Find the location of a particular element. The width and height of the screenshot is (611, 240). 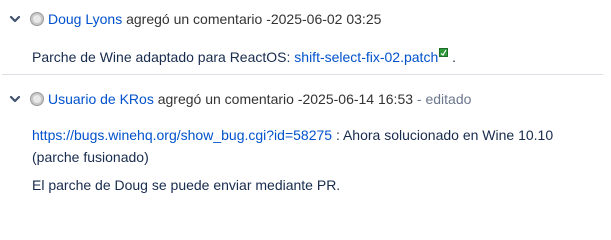

comment-author-link: Usuario de KRos is located at coordinates (101, 99).